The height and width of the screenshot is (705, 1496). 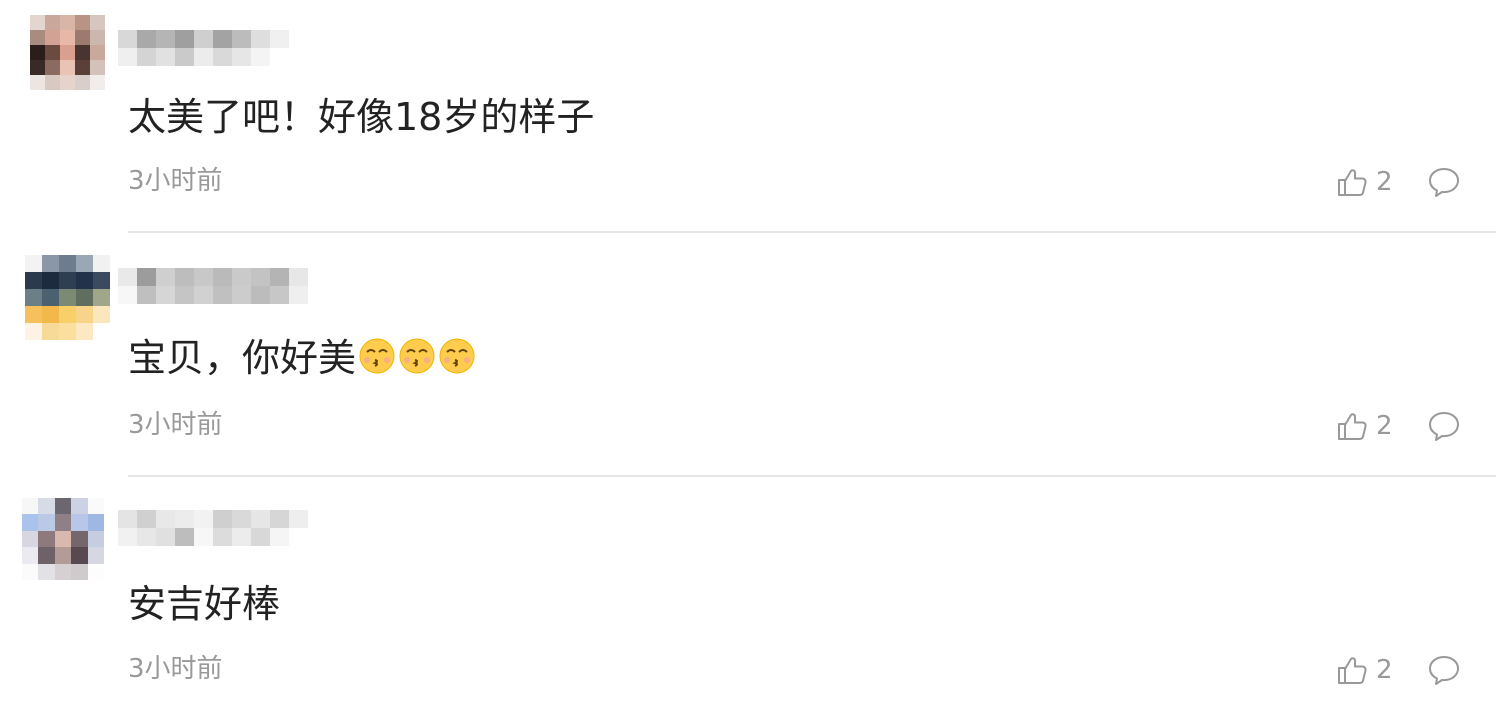 I want to click on like-count: 2, so click(x=1384, y=670).